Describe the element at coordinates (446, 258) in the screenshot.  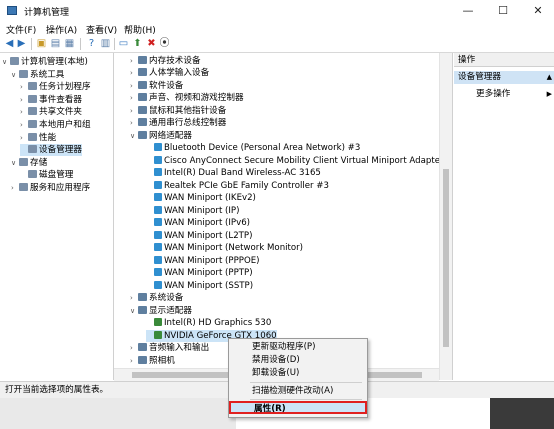
I see `vertical-scroll-thumb` at that location.